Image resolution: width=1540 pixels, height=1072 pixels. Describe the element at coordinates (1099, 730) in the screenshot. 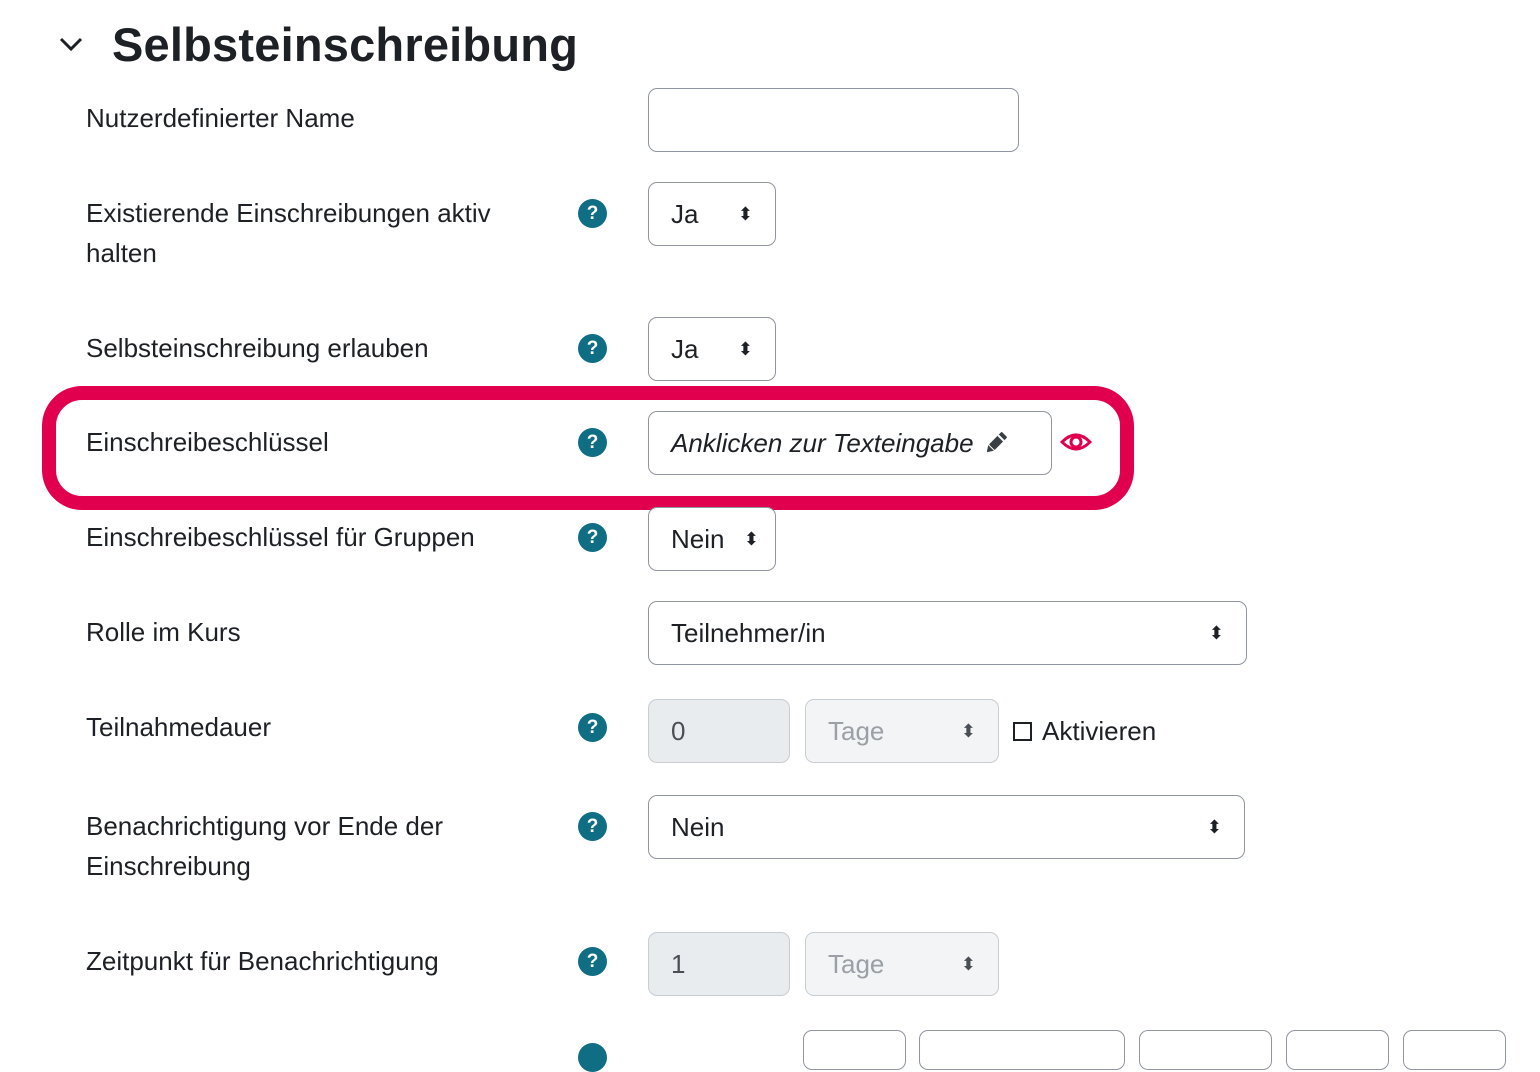

I see `duration-enable-label: Aktivieren` at that location.